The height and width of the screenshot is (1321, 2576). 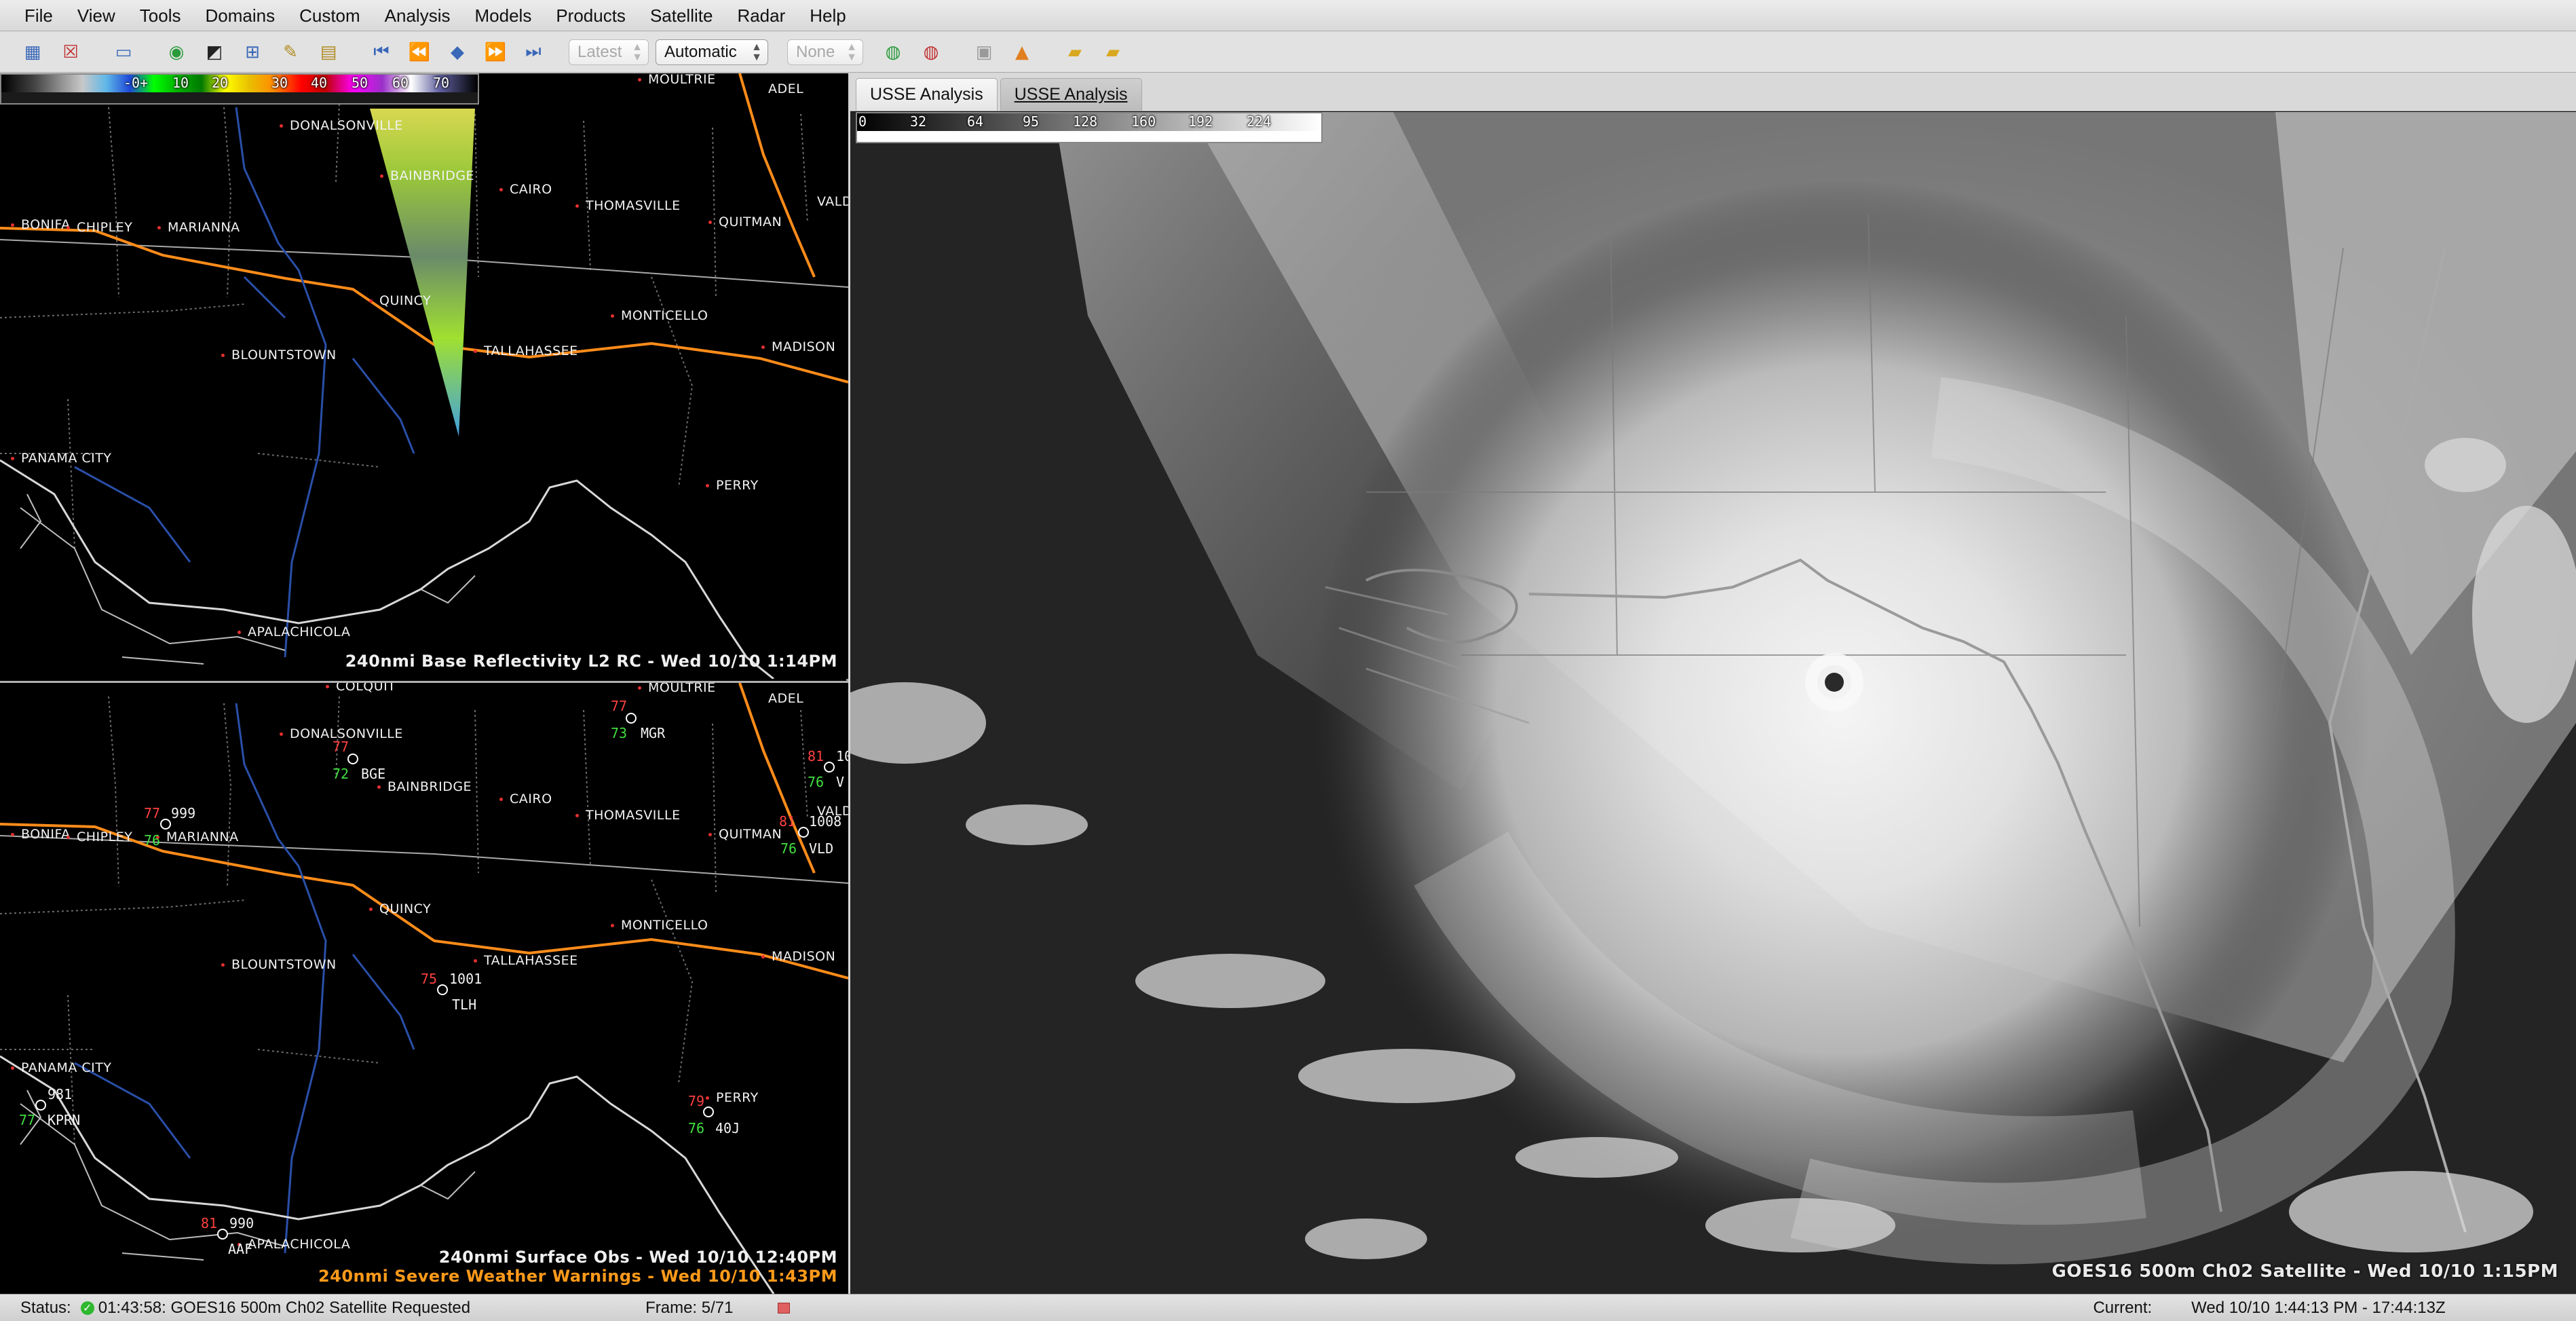 What do you see at coordinates (927, 94) in the screenshot?
I see `tab-usse-analysis-1: USSE Analysis` at bounding box center [927, 94].